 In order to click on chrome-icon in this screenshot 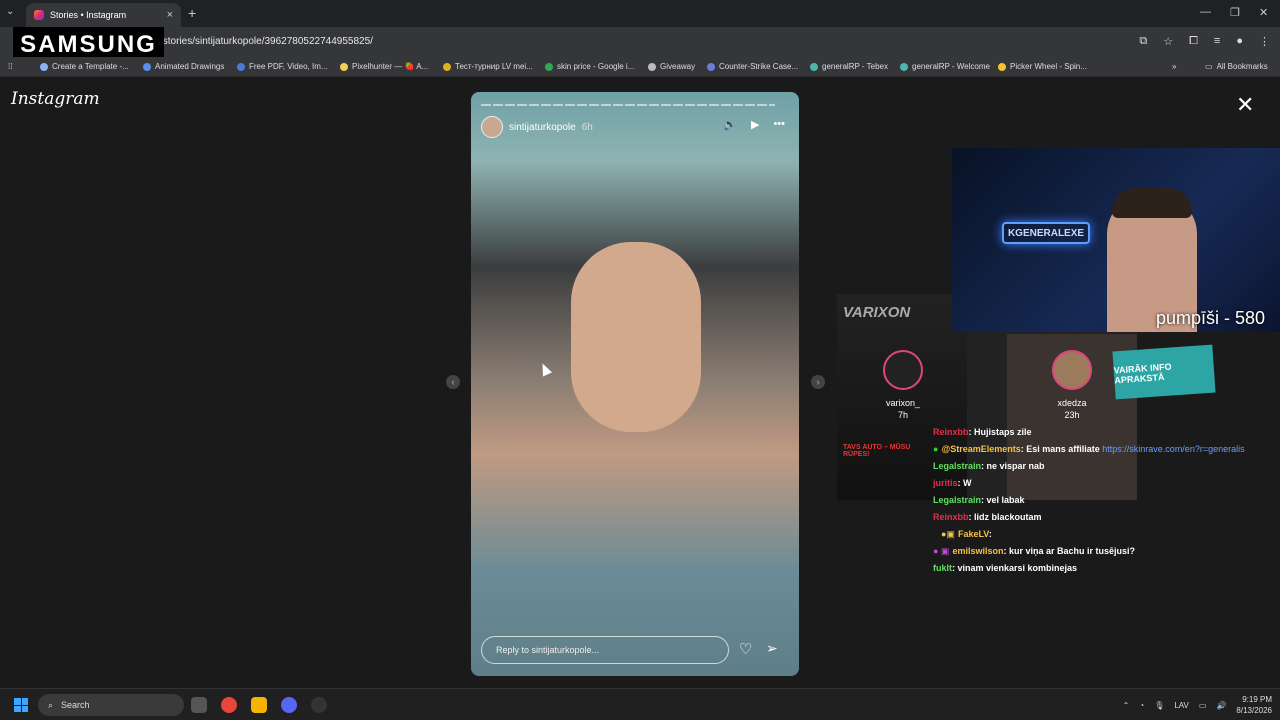, I will do `click(229, 705)`.